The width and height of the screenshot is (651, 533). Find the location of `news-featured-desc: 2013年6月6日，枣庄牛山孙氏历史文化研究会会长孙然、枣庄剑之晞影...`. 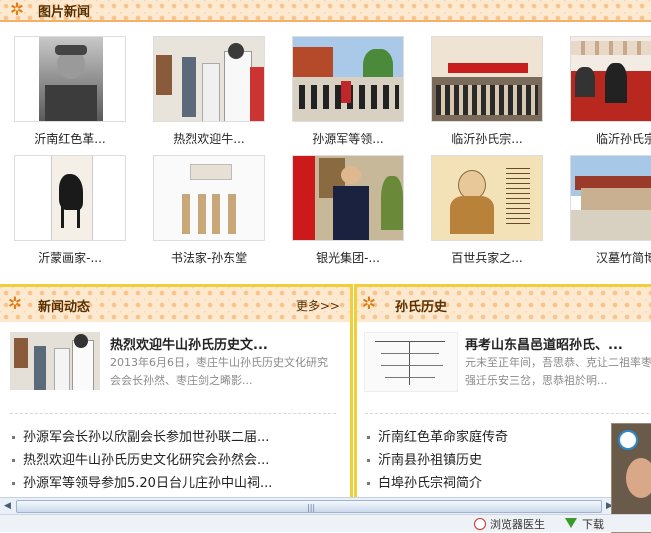

news-featured-desc: 2013年6月6日，枣庄牛山孙氏历史文化研究会会长孙然、枣庄剑之晞影... is located at coordinates (219, 371).